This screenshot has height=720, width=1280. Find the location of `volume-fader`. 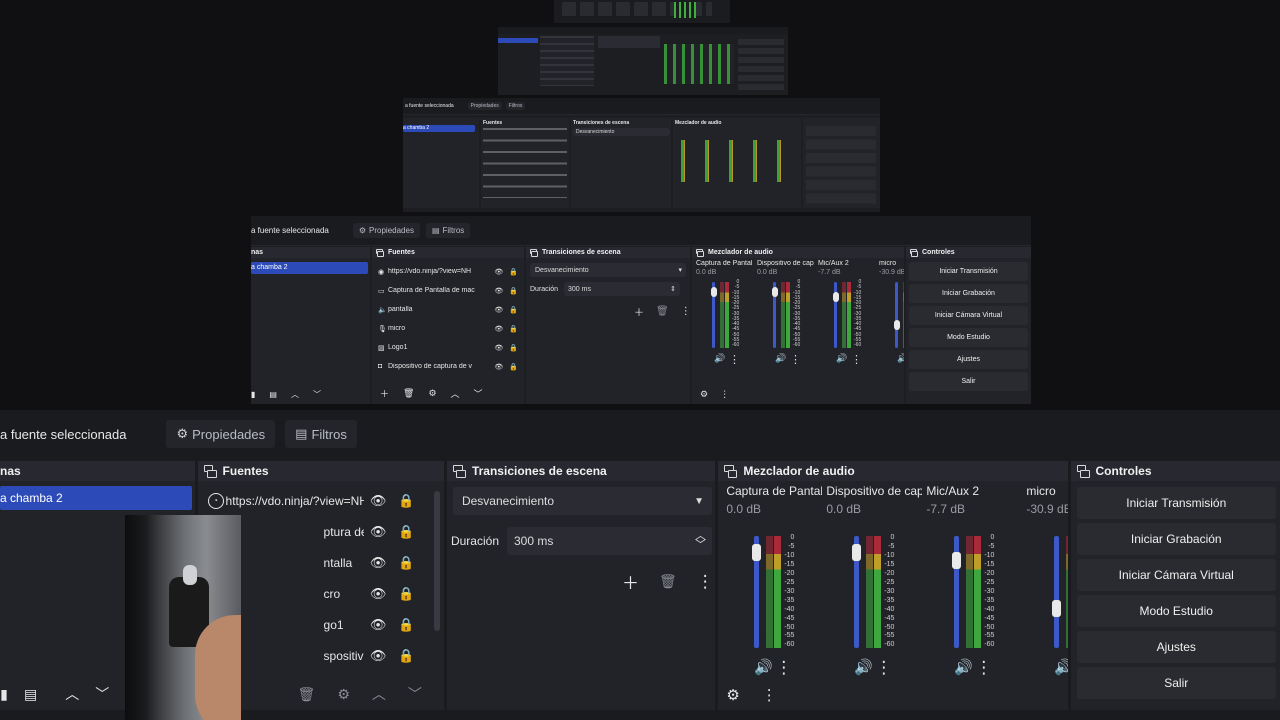

volume-fader is located at coordinates (896, 315).